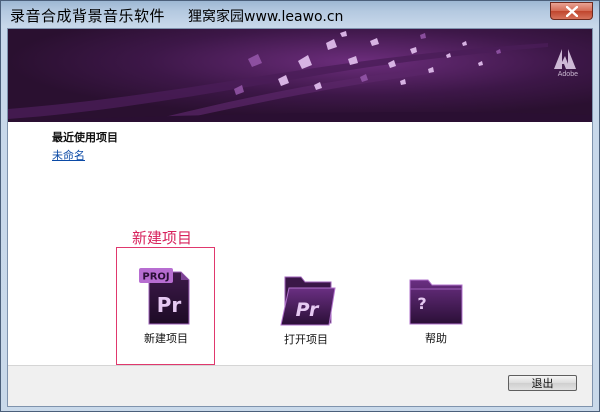 The height and width of the screenshot is (412, 600). Describe the element at coordinates (565, 59) in the screenshot. I see `adobe-logo-icon` at that location.